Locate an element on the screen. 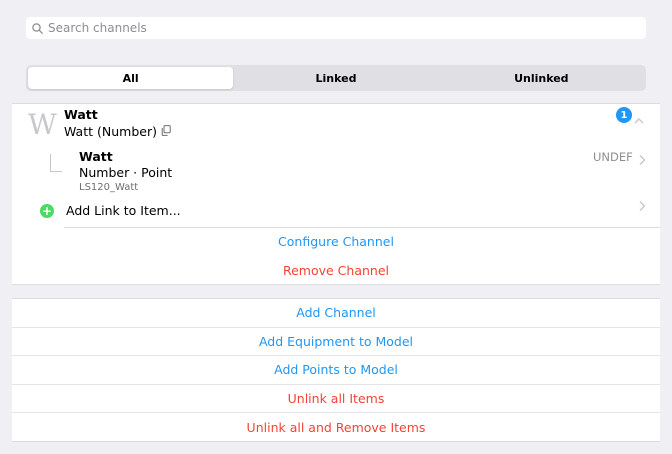 This screenshot has height=454, width=672. linked-item-state: UNDEF is located at coordinates (613, 157).